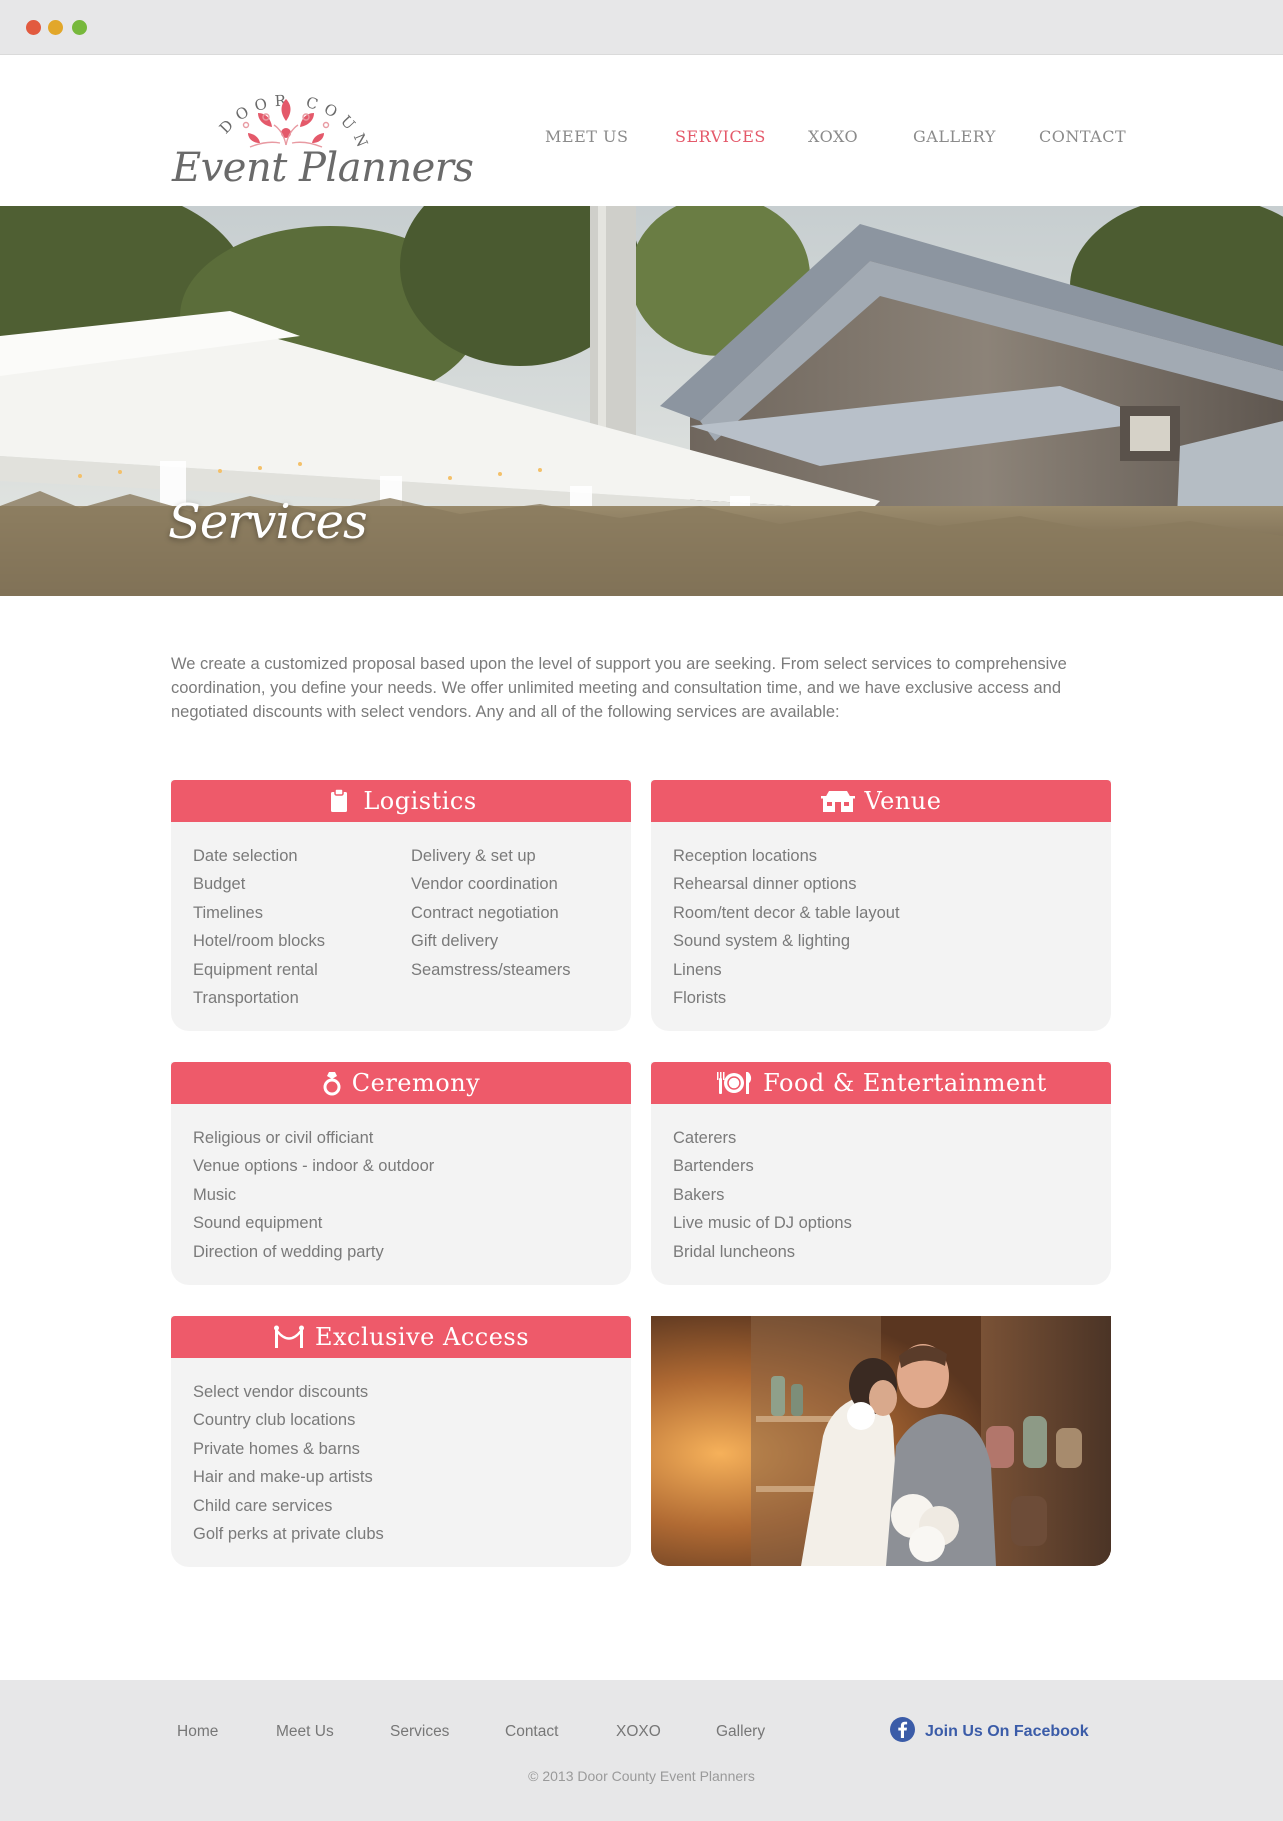 The height and width of the screenshot is (1821, 1283). What do you see at coordinates (332, 1083) in the screenshot?
I see `ring-icon` at bounding box center [332, 1083].